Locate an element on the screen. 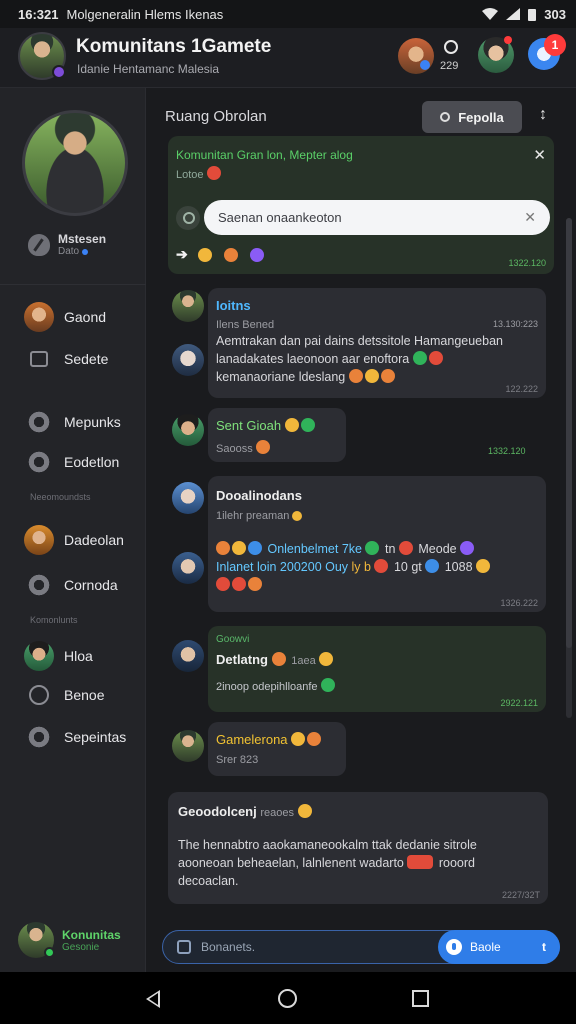 This screenshot has width=576, height=1024. sidebar-footer: Konunitas Gesonie is located at coordinates (69, 940).